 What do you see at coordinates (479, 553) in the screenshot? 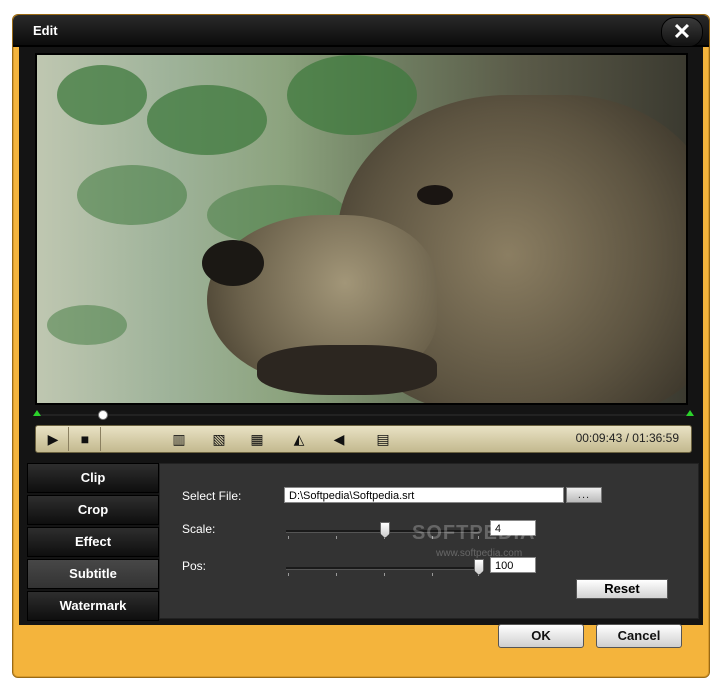
I see `softpedia-watermark-url: www.softpedia.com` at bounding box center [479, 553].